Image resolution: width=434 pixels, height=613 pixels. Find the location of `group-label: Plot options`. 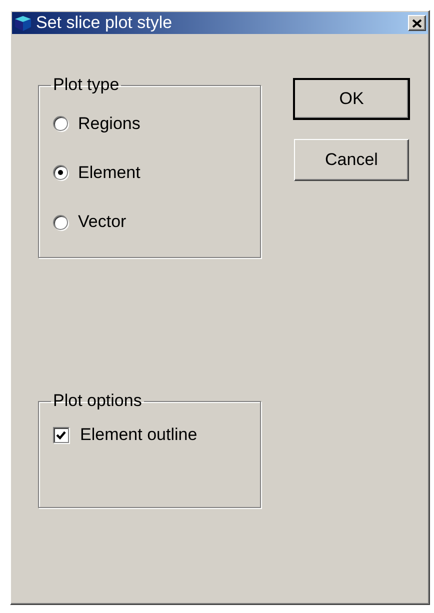

group-label: Plot options is located at coordinates (97, 401).